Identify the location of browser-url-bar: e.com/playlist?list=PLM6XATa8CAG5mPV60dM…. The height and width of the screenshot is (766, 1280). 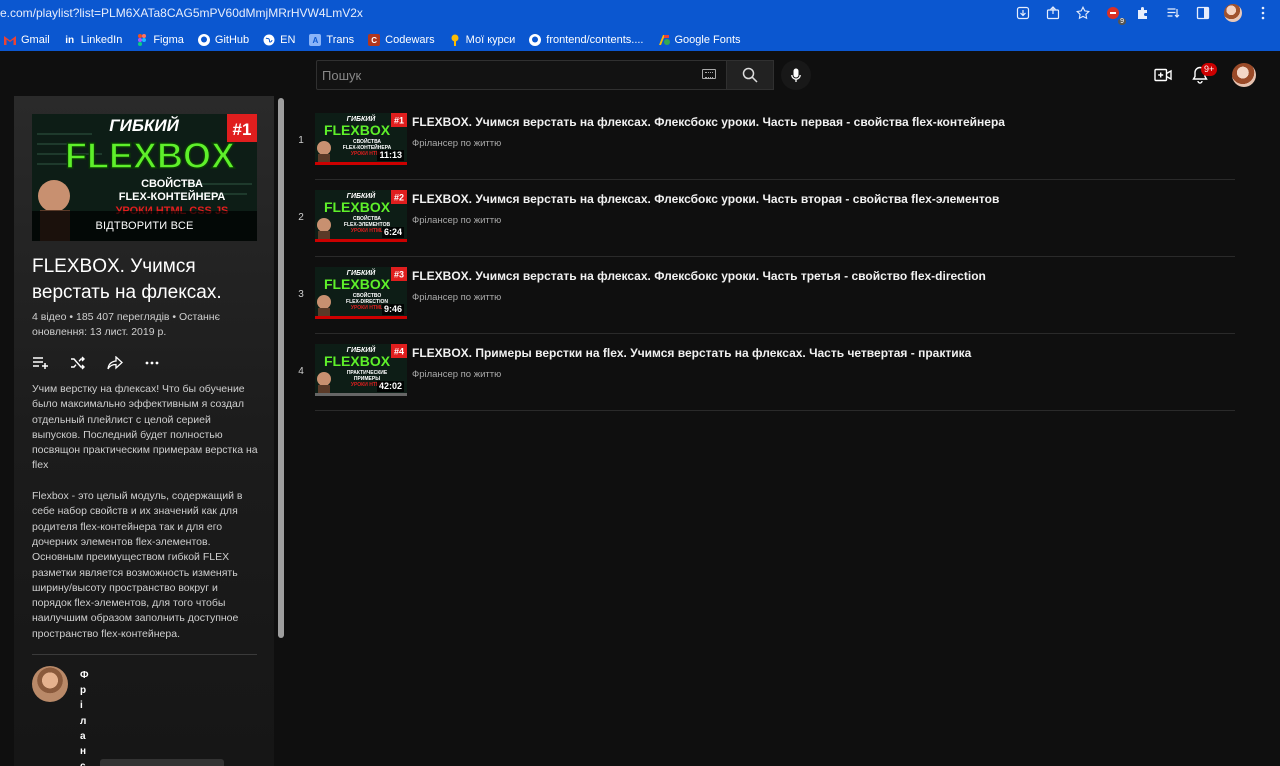
(640, 14).